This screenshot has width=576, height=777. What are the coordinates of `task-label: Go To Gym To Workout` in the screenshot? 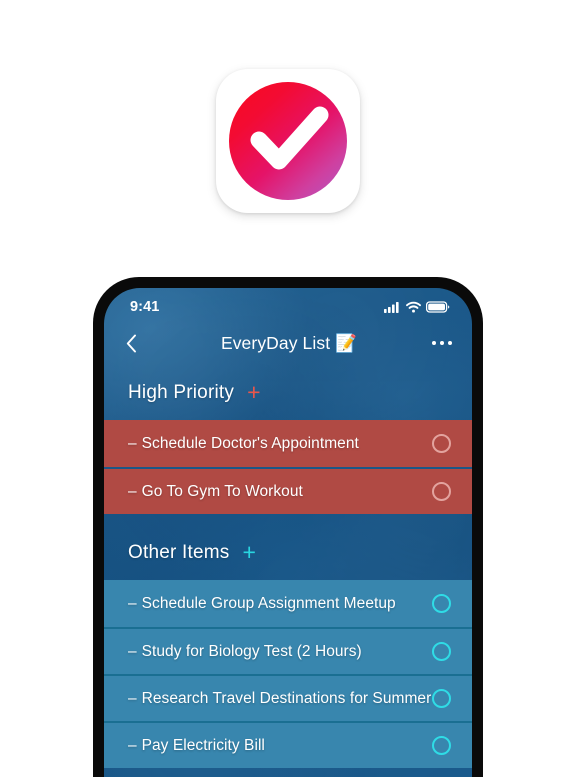 It's located at (222, 491).